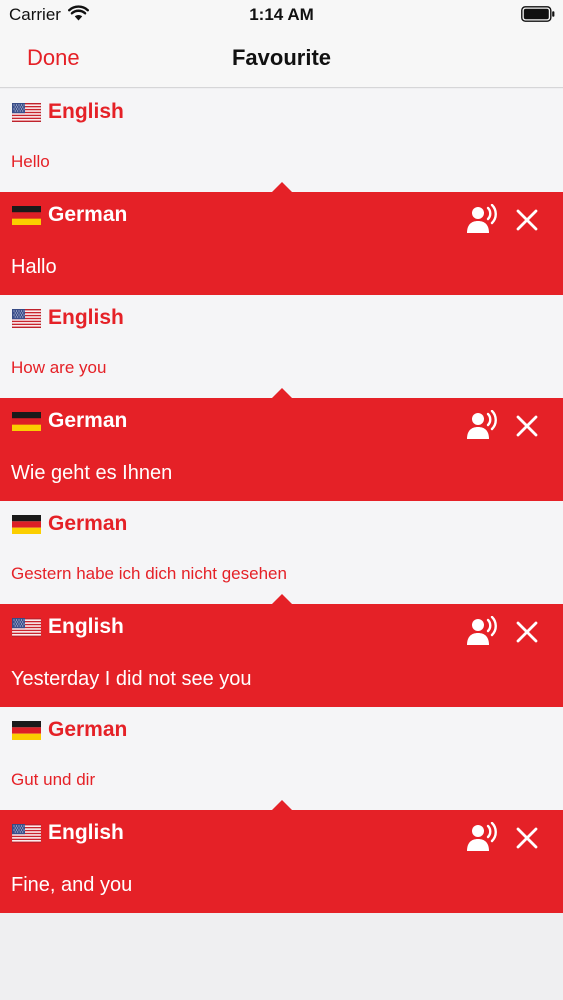 The width and height of the screenshot is (563, 1000). Describe the element at coordinates (281, 346) in the screenshot. I see `source-row: English How are you` at that location.